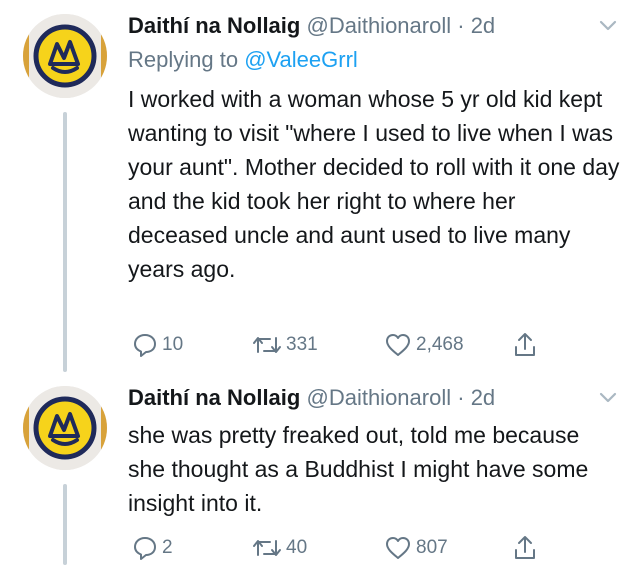 The height and width of the screenshot is (565, 640). What do you see at coordinates (374, 548) in the screenshot?
I see `tweet-actions: 2 40 807` at bounding box center [374, 548].